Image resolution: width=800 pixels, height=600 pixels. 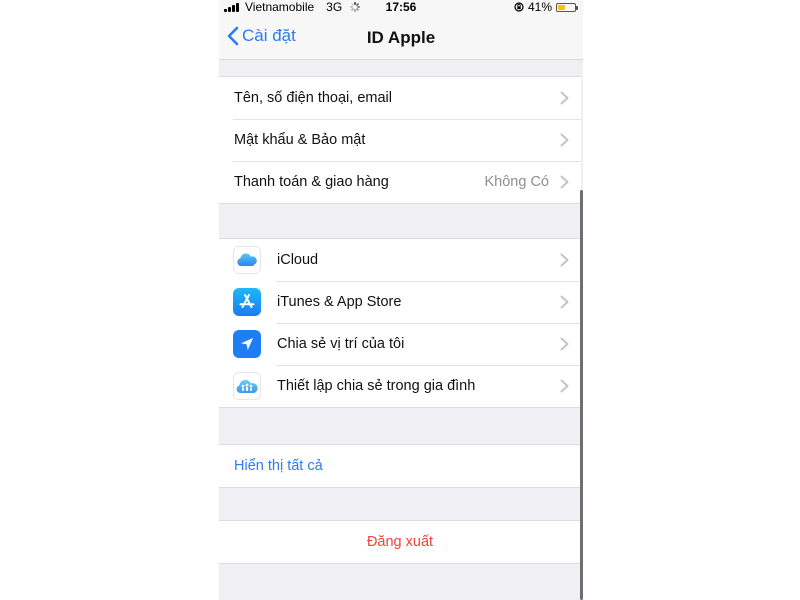 What do you see at coordinates (341, 344) in the screenshot?
I see `row-label: Chia sẻ vị trí của tôi` at bounding box center [341, 344].